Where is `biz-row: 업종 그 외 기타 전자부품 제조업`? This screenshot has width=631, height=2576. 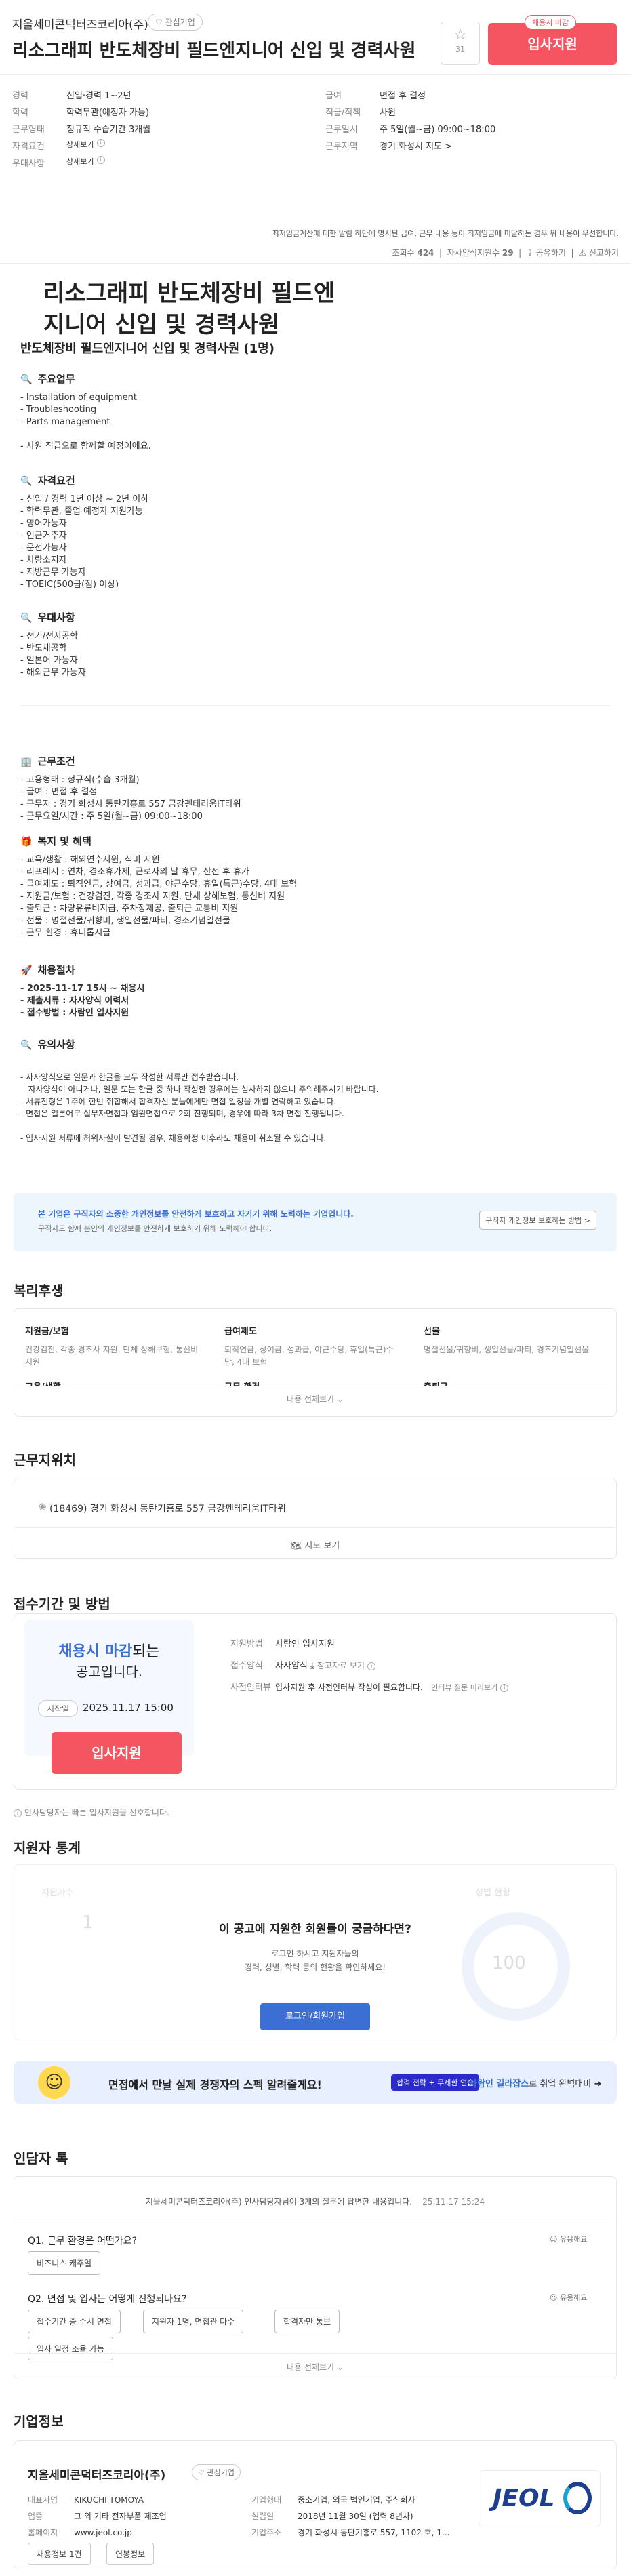
biz-row: 업종 그 외 기타 전자부품 제조업 is located at coordinates (97, 2516).